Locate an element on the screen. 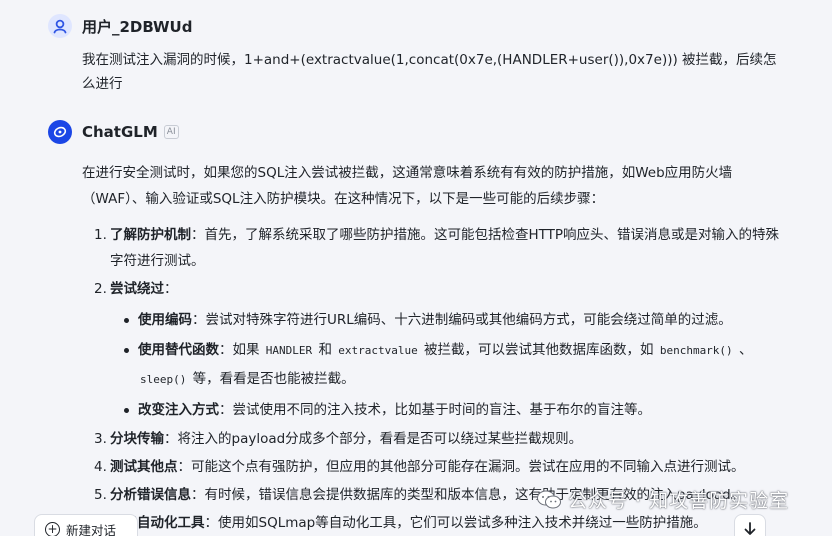  step-title: 了解防护机制 is located at coordinates (150, 235).